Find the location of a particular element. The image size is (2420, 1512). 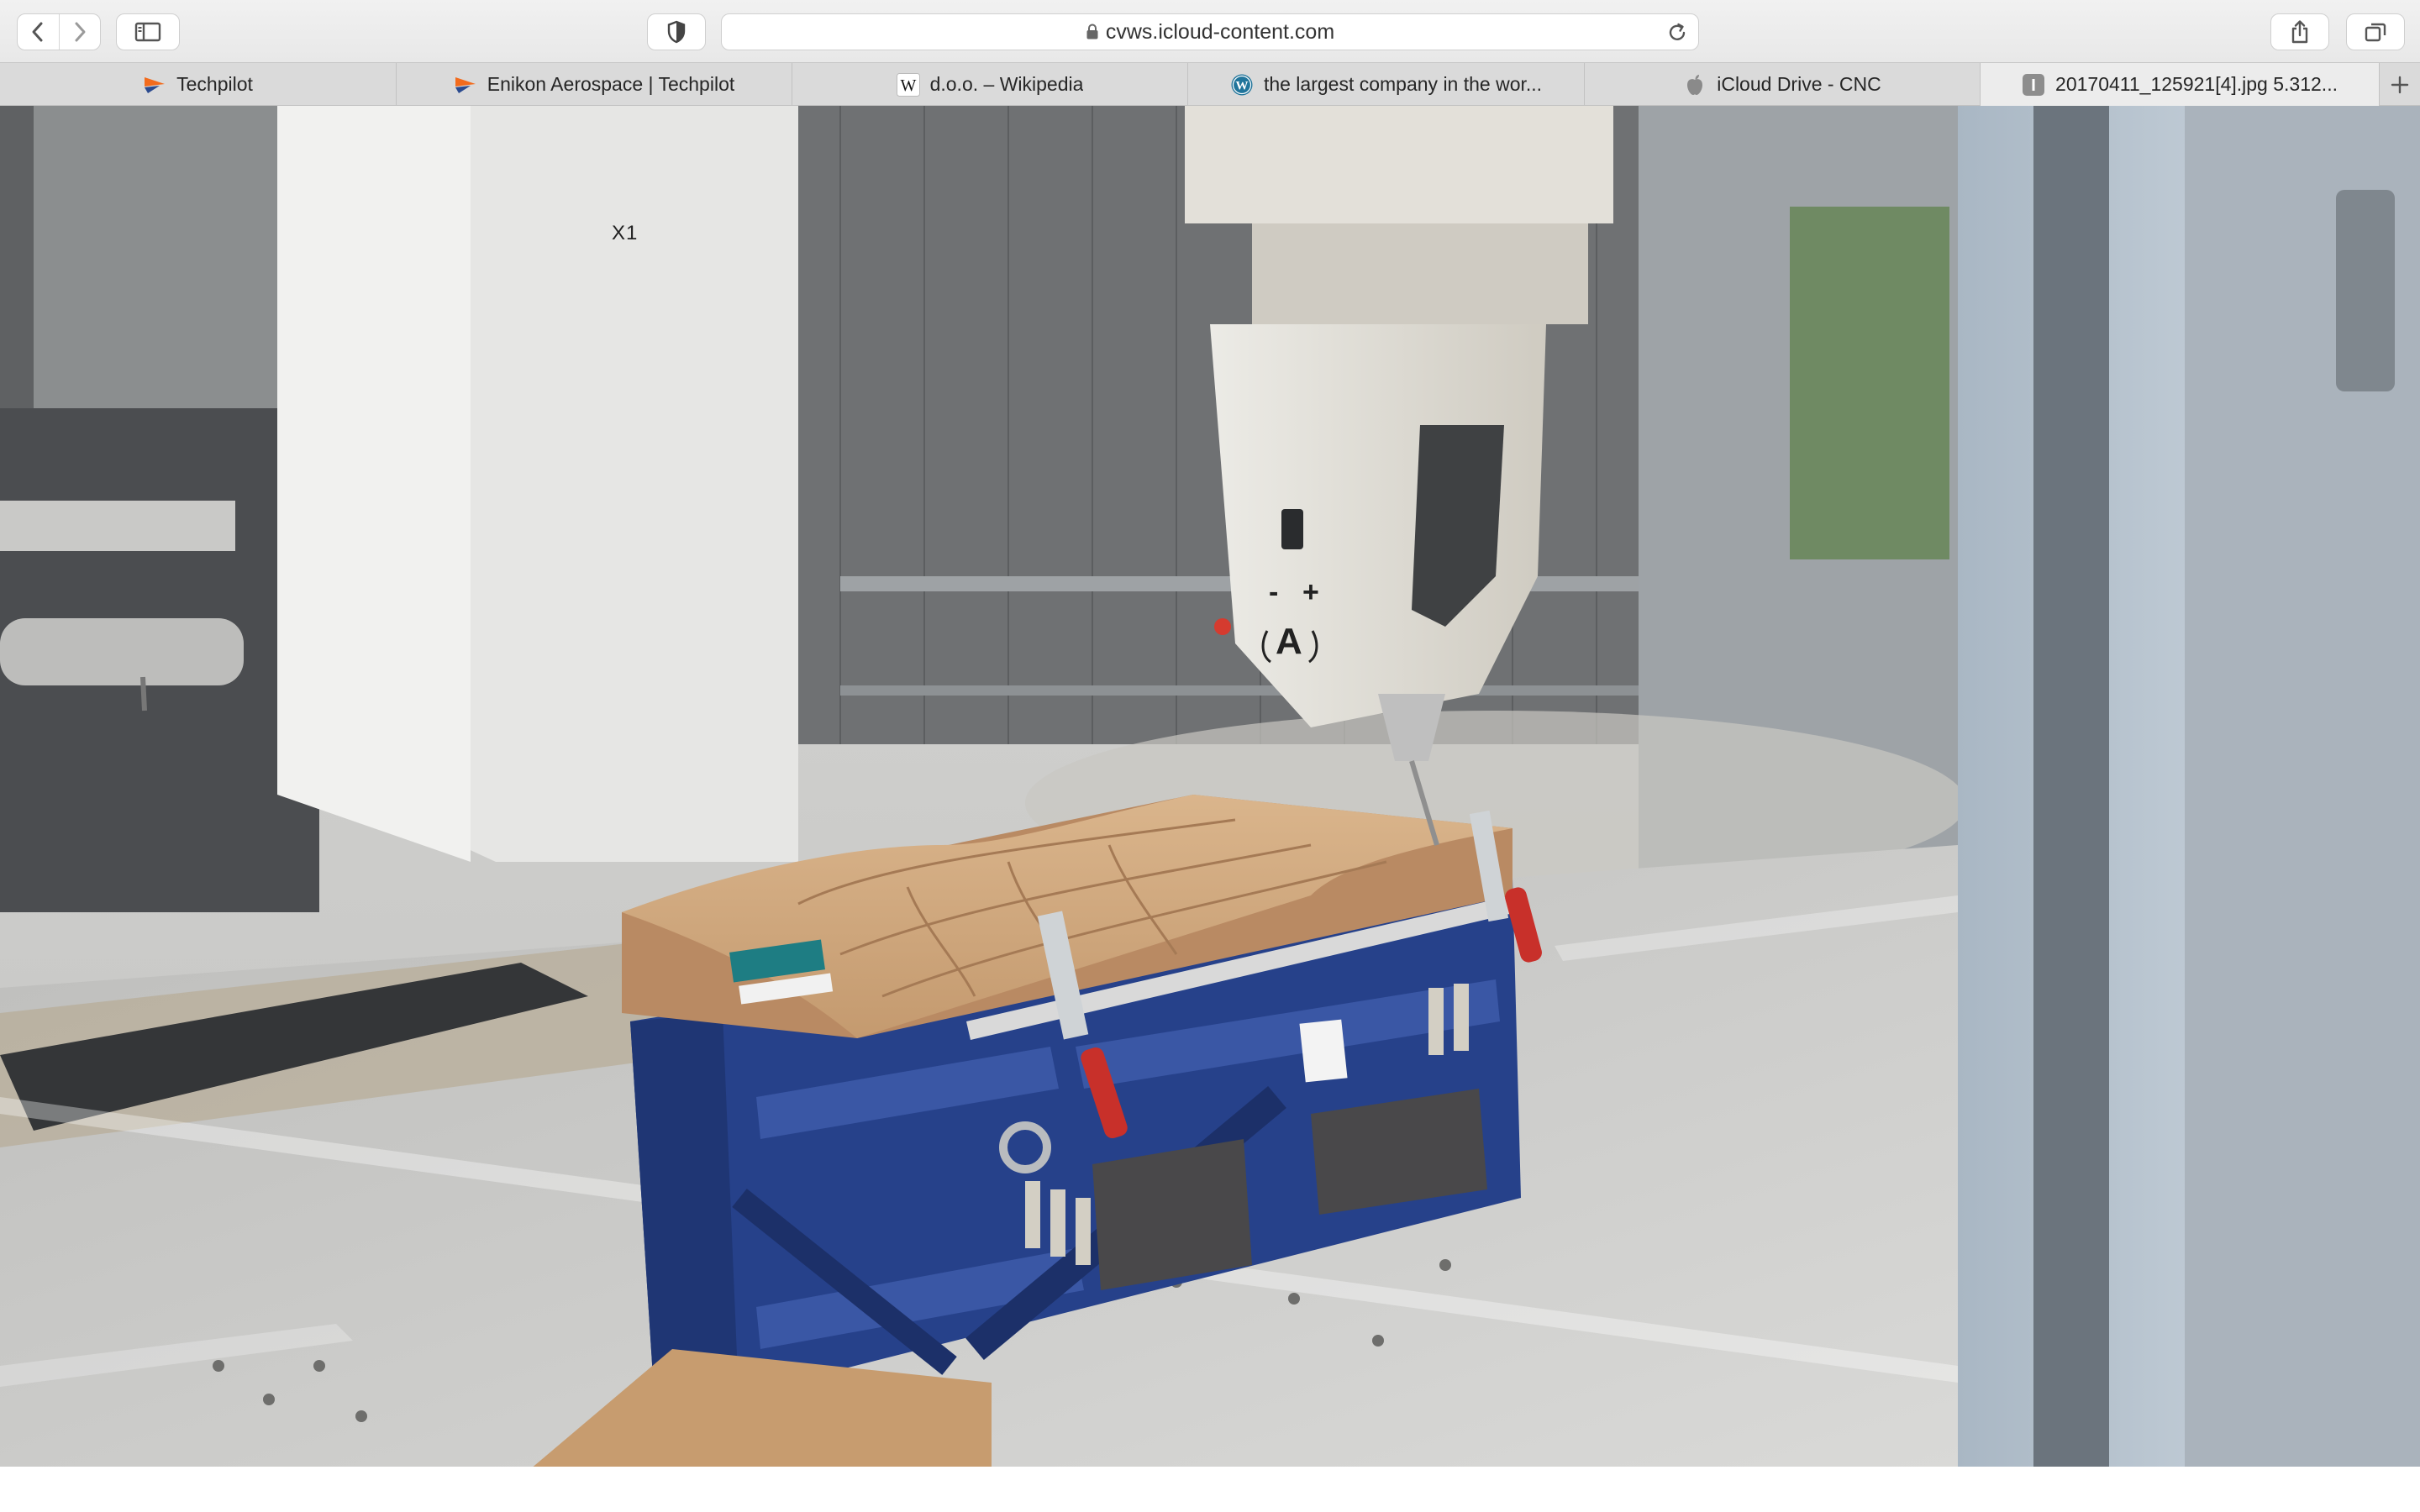

back-button is located at coordinates (38, 32).